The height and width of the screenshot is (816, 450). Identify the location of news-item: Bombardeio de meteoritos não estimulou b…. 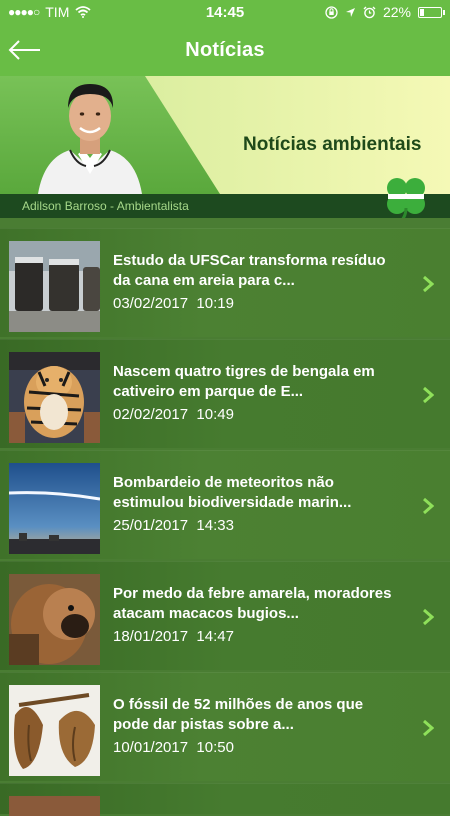
(225, 504).